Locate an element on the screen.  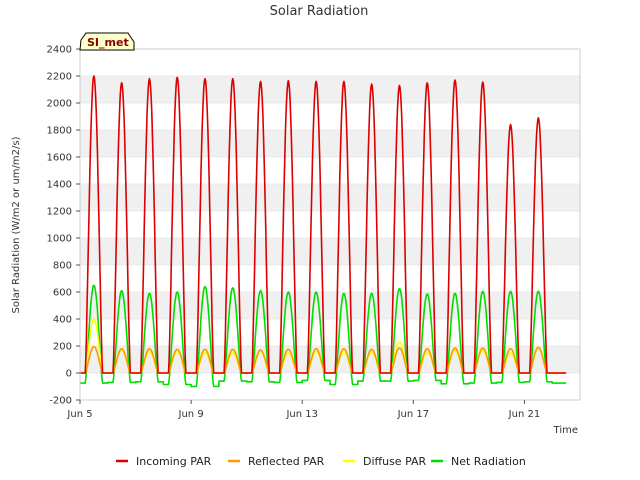
y-tick-label: 1800 is located at coordinates (59, 131).